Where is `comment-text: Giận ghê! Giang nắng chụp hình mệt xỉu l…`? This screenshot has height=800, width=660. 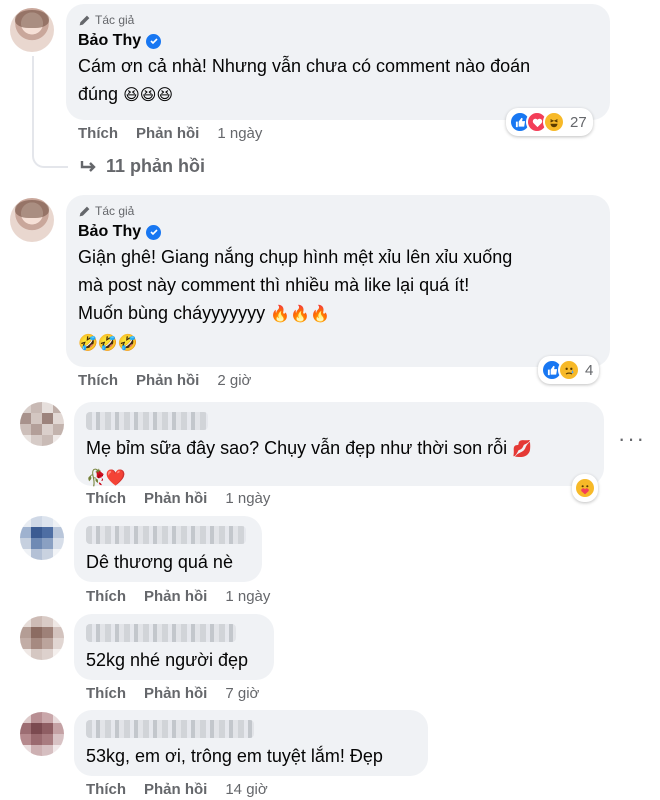 comment-text: Giận ghê! Giang nắng chụp hình mệt xỉu l… is located at coordinates (295, 299).